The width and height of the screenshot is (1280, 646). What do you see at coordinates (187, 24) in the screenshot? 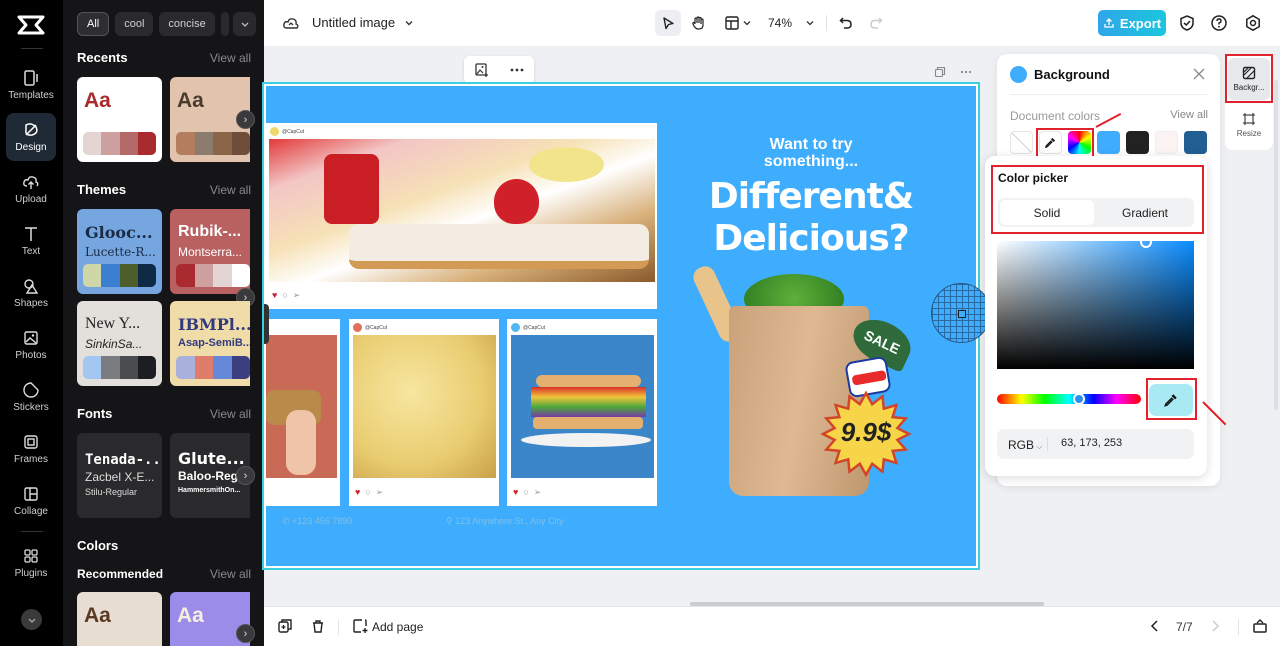
I see `chip-concise: concise` at bounding box center [187, 24].